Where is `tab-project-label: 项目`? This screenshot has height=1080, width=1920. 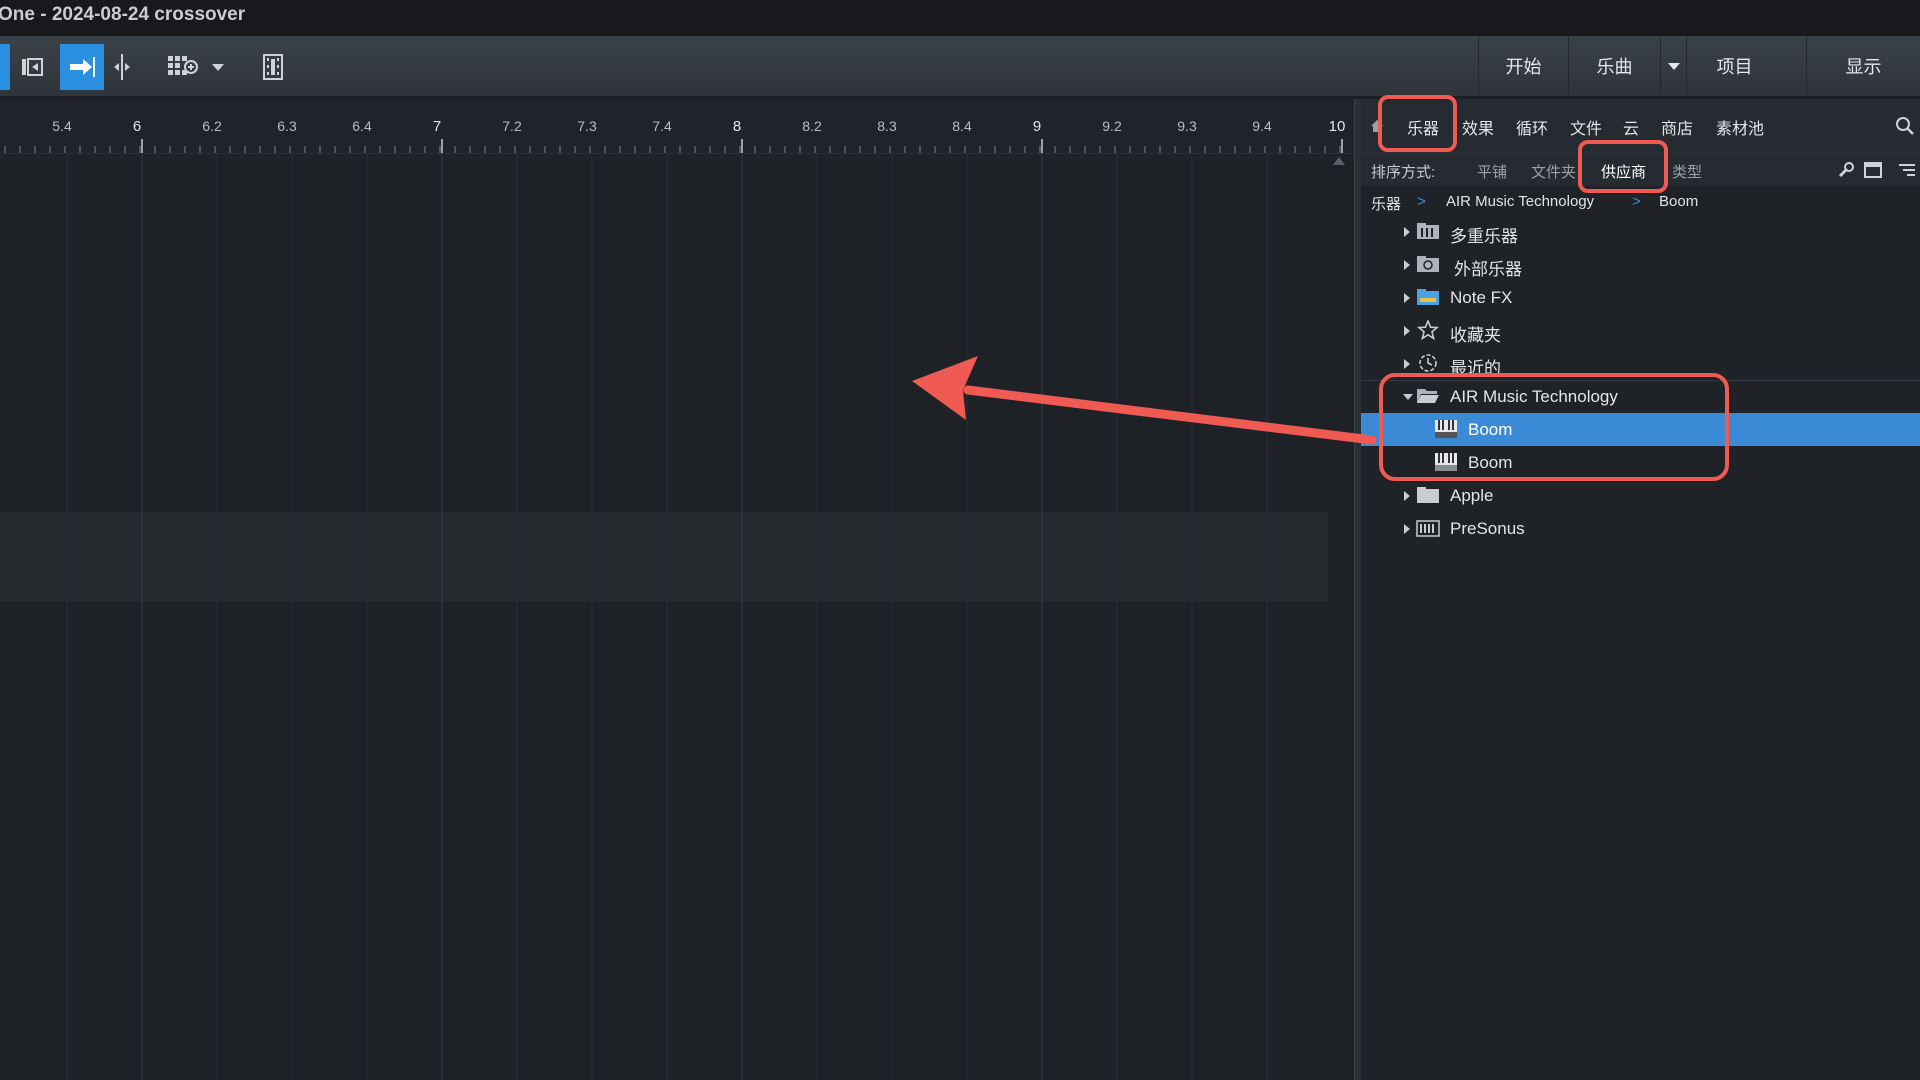 tab-project-label: 项目 is located at coordinates (1734, 67).